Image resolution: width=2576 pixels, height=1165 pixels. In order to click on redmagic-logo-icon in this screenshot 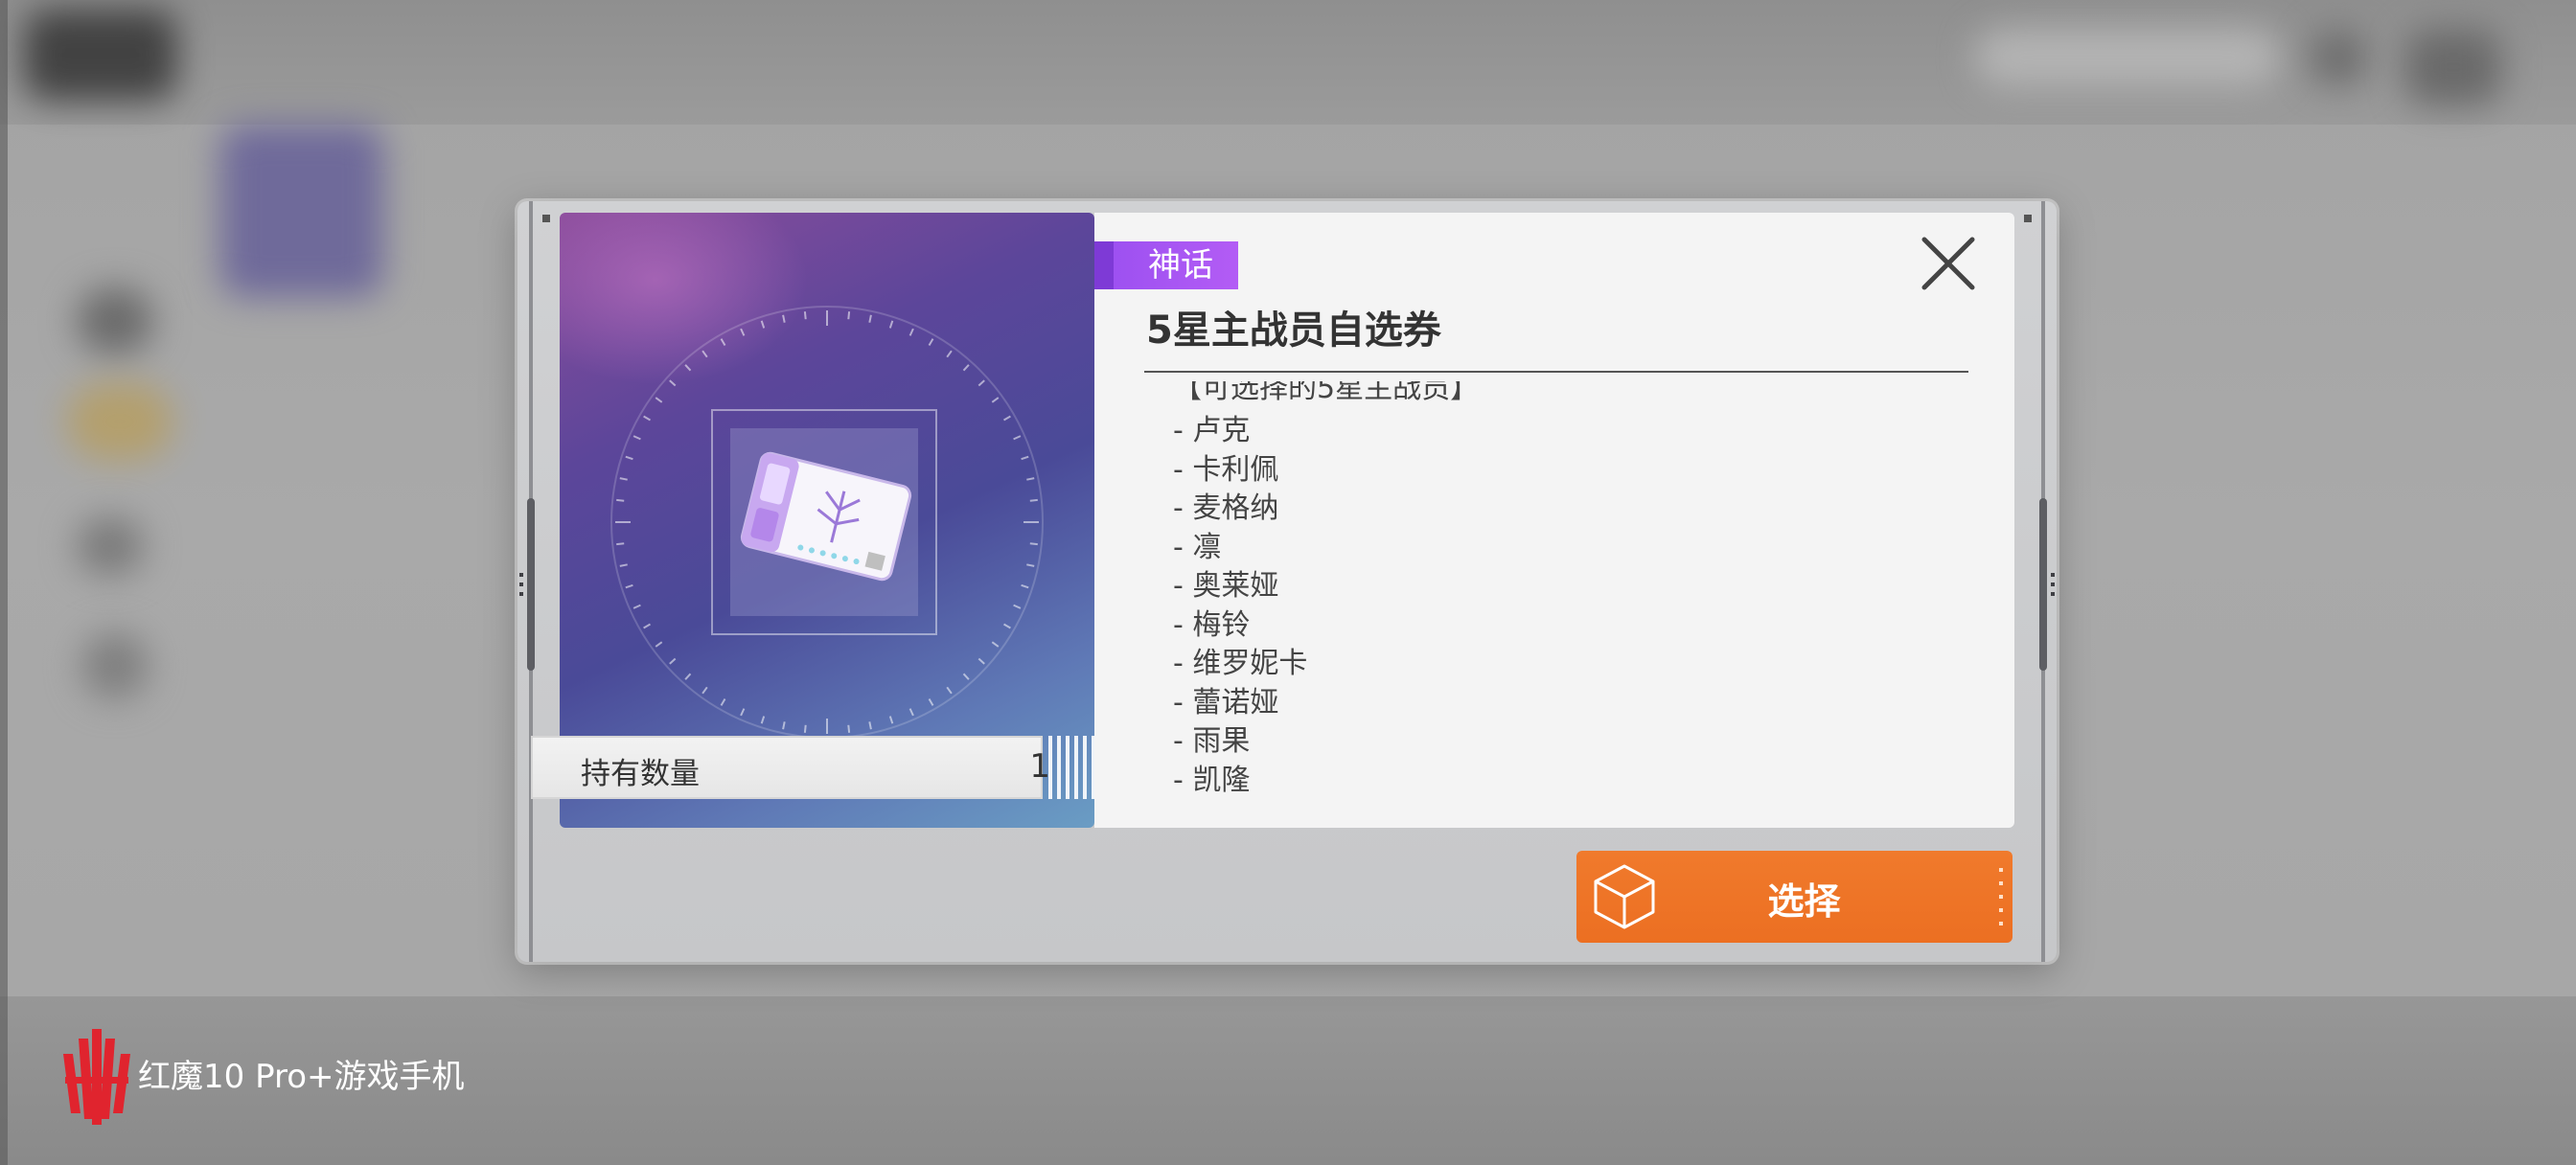, I will do `click(96, 1077)`.